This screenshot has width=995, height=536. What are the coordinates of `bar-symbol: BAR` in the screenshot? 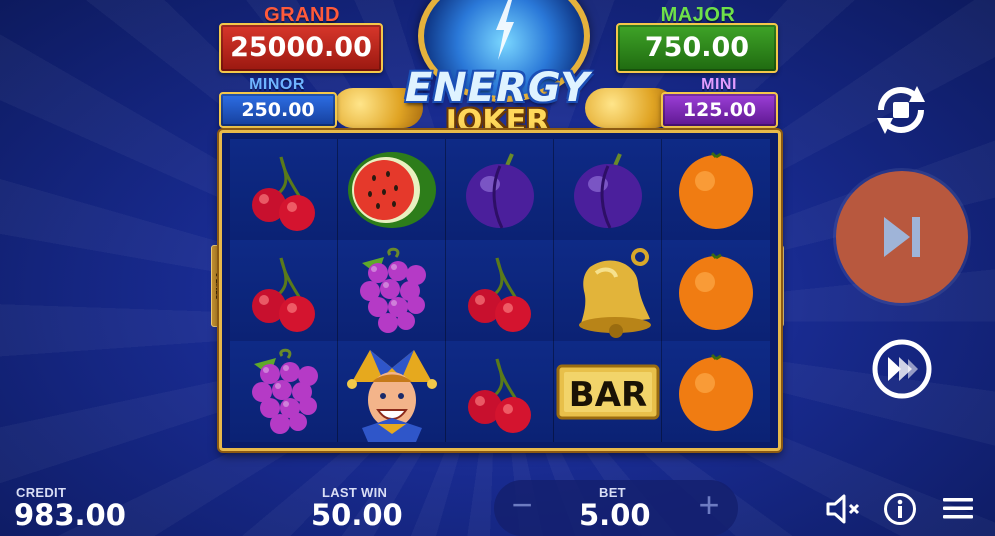 It's located at (607, 391).